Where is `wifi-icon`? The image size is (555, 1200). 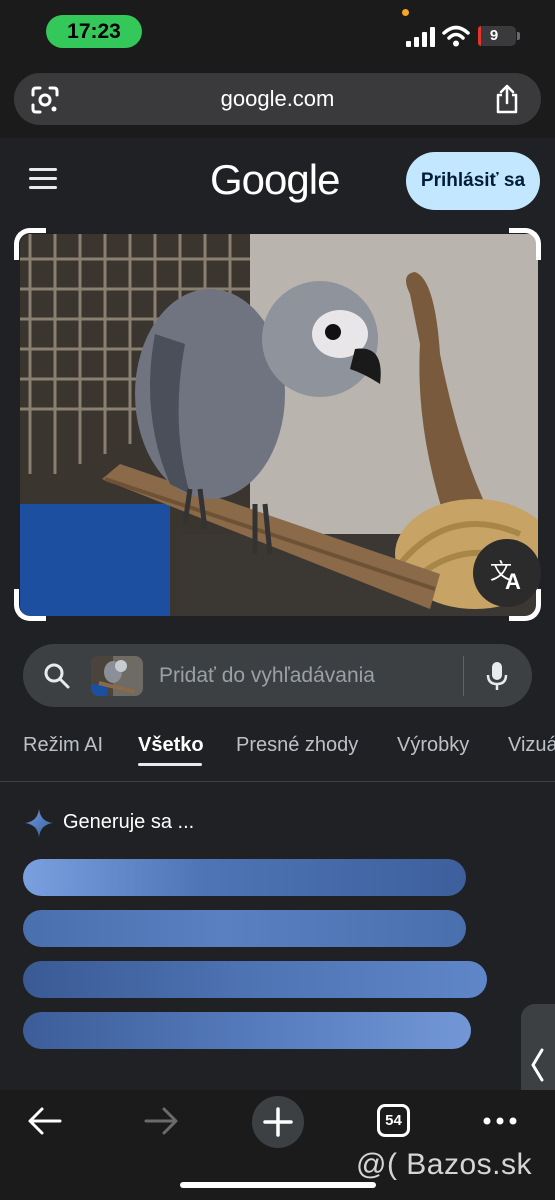
wifi-icon is located at coordinates (456, 36).